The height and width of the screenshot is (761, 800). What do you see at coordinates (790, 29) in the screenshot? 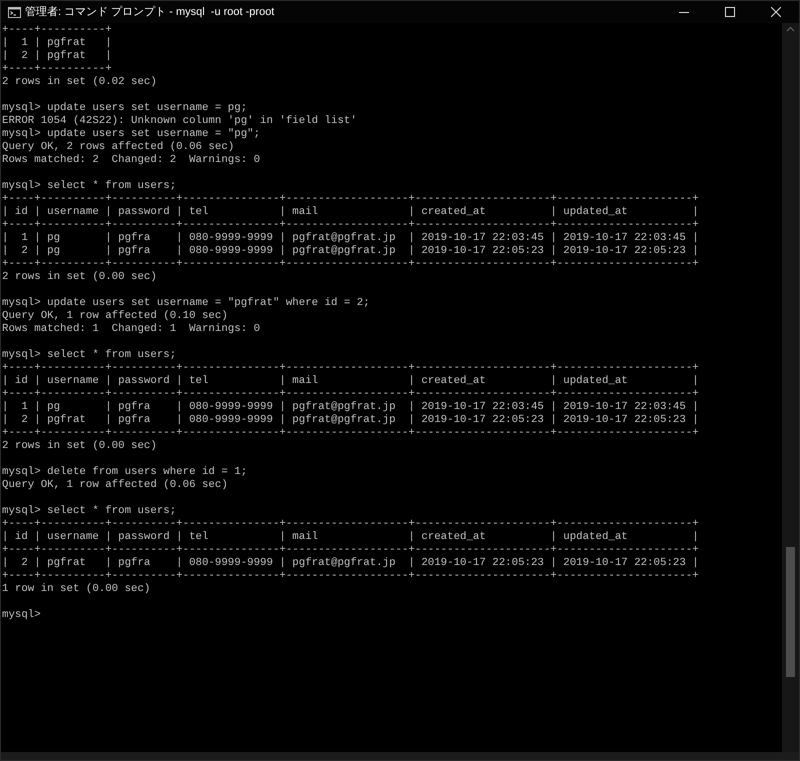
I see `scroll-up-icon` at bounding box center [790, 29].